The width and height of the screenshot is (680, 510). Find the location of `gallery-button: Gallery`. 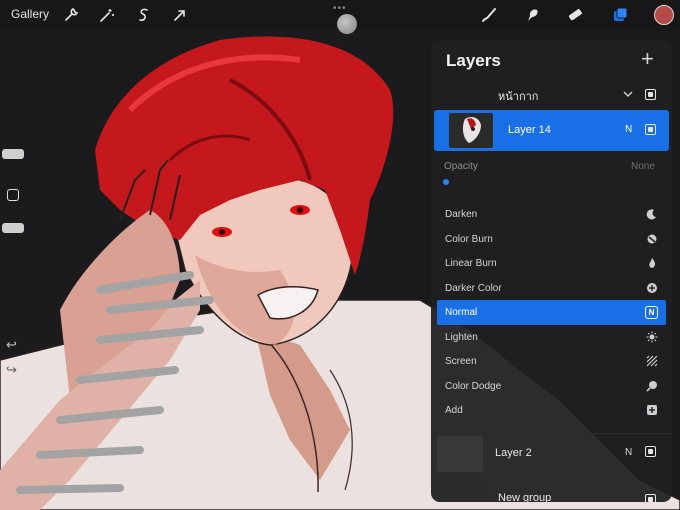

gallery-button: Gallery is located at coordinates (30, 14).